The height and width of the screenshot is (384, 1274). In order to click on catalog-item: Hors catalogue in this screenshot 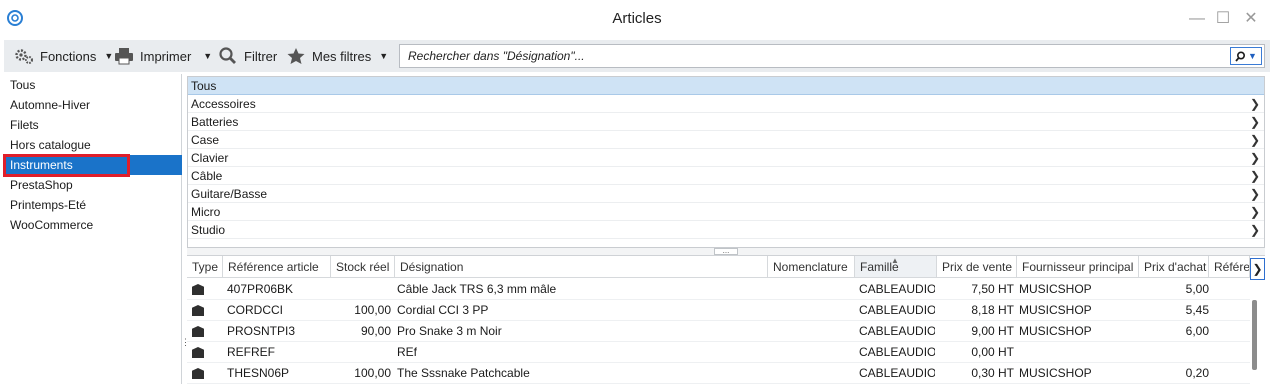, I will do `click(93, 145)`.